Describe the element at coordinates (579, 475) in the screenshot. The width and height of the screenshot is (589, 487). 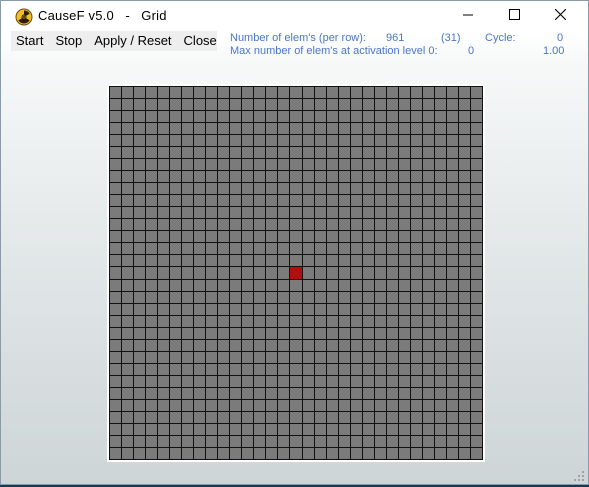
I see `resize-grip-icon` at that location.